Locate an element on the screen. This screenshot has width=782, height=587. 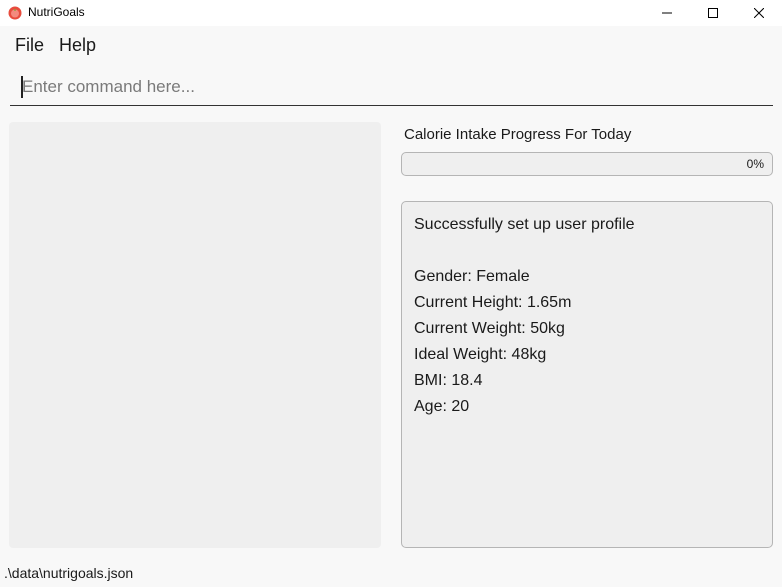
minimize-icon is located at coordinates (667, 13).